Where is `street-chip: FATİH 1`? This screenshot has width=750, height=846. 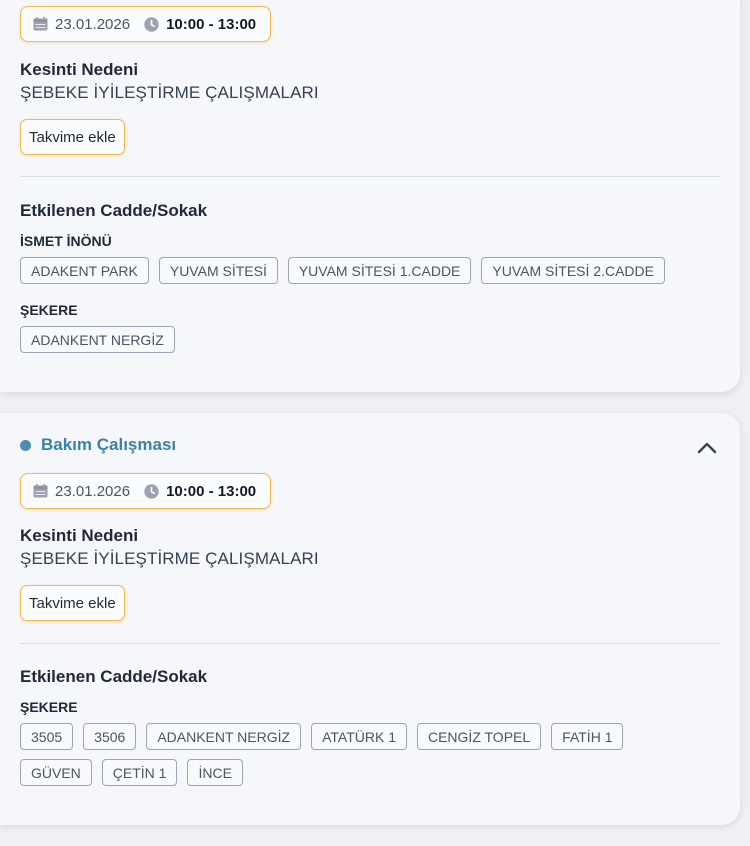 street-chip: FATİH 1 is located at coordinates (587, 736).